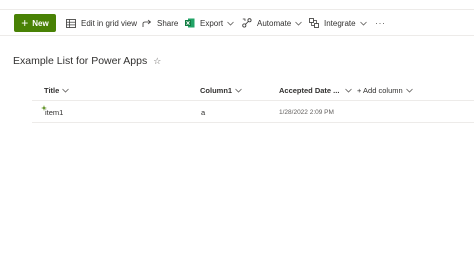  I want to click on table-row-accepted-date: 1/28/2022 2:09 PM, so click(306, 112).